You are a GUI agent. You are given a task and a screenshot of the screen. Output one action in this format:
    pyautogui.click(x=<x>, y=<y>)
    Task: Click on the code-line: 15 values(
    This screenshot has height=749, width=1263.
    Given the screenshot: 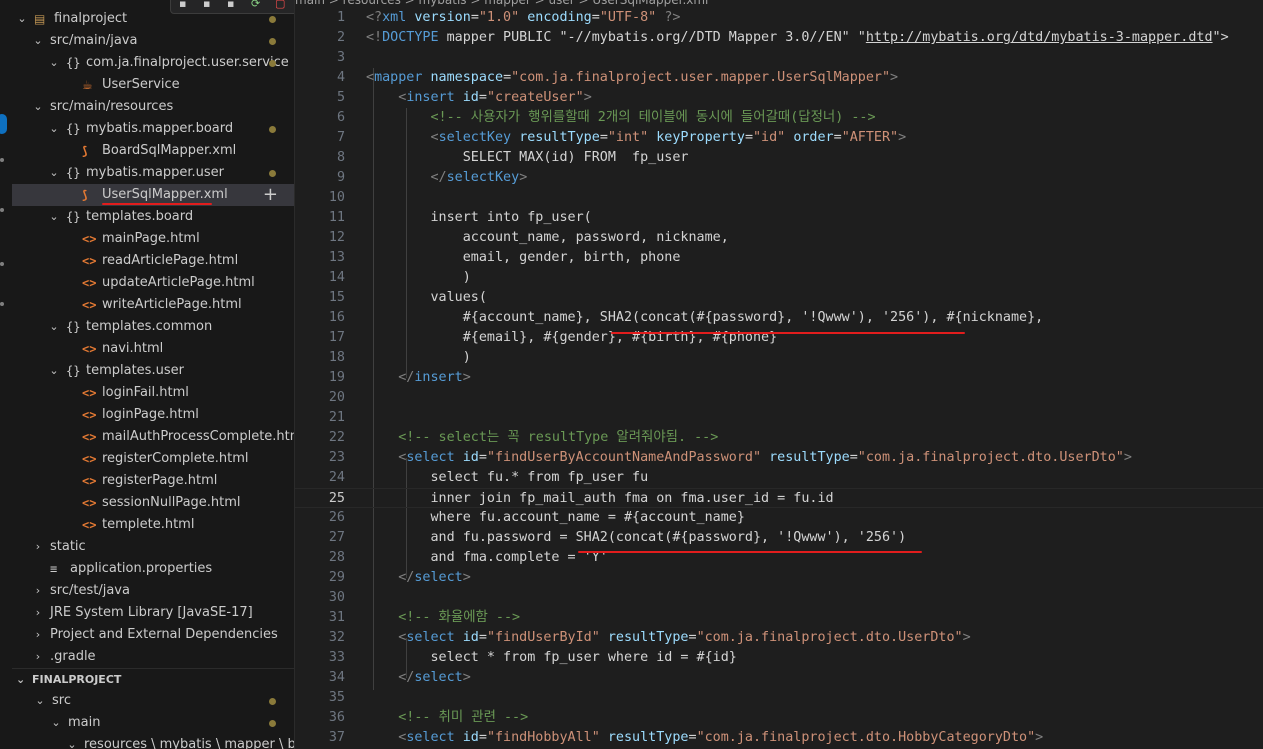 What is the action you would take?
    pyautogui.click(x=779, y=298)
    